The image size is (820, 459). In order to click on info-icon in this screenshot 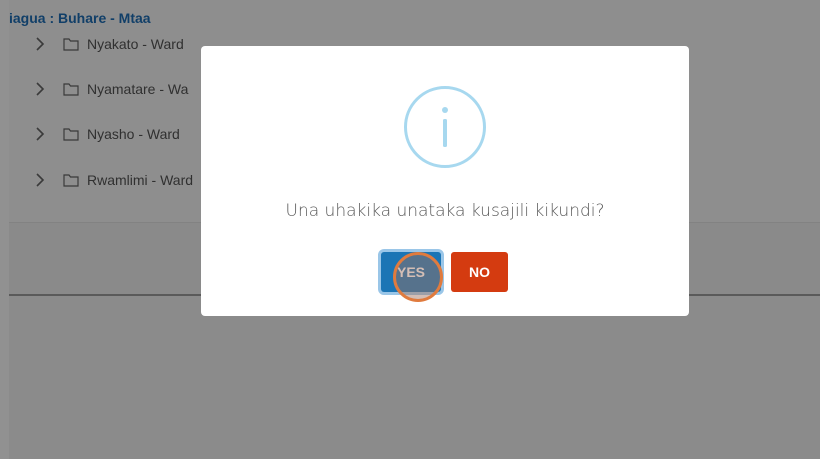, I will do `click(445, 127)`.